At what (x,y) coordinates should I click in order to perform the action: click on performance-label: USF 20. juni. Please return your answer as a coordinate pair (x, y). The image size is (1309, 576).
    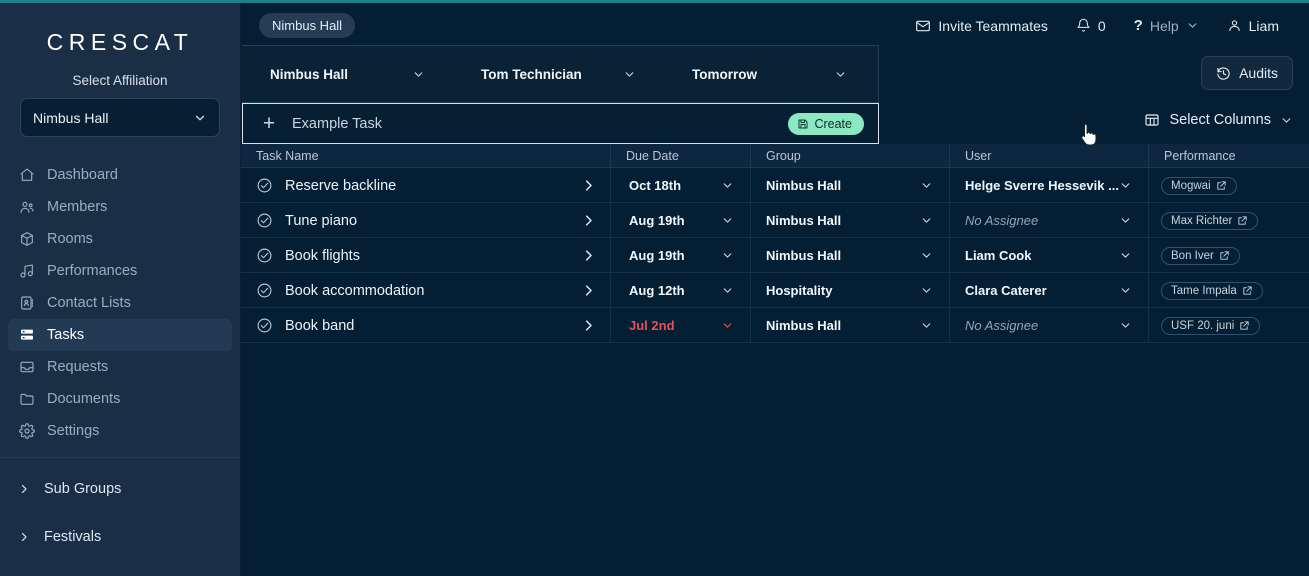
    Looking at the image, I should click on (1203, 325).